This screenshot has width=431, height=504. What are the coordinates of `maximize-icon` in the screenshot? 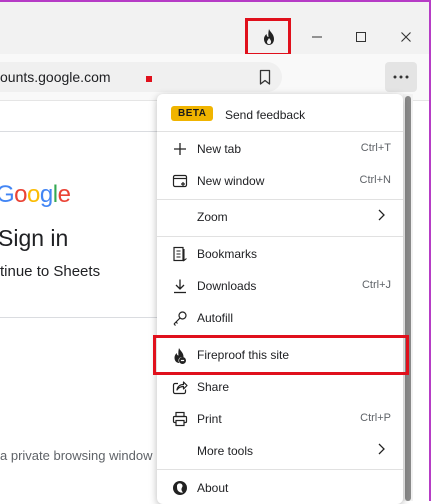 It's located at (361, 37).